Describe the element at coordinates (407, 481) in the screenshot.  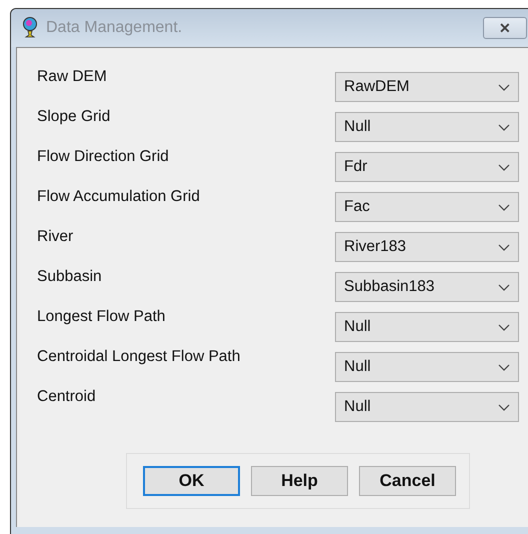
I see `dialog-button: Cancel` at that location.